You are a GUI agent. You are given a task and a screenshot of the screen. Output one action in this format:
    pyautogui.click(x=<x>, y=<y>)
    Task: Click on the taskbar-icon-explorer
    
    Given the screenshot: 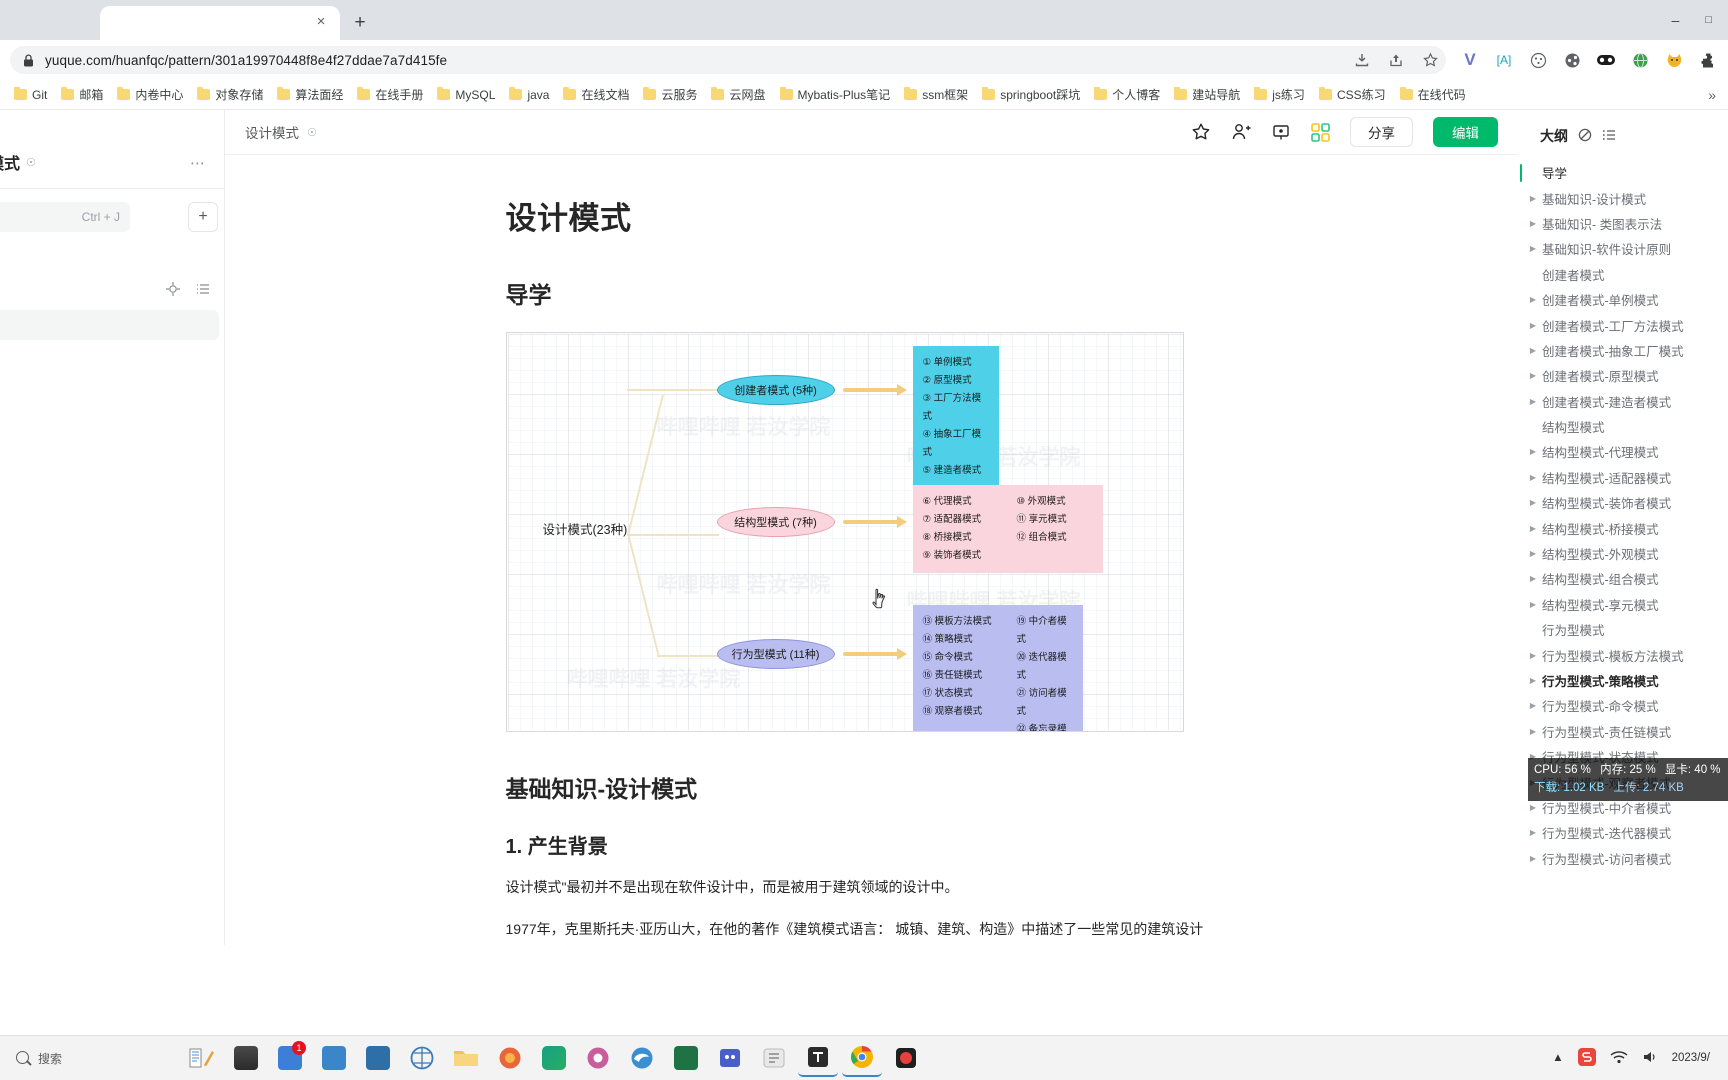 What is the action you would take?
    pyautogui.click(x=246, y=1058)
    